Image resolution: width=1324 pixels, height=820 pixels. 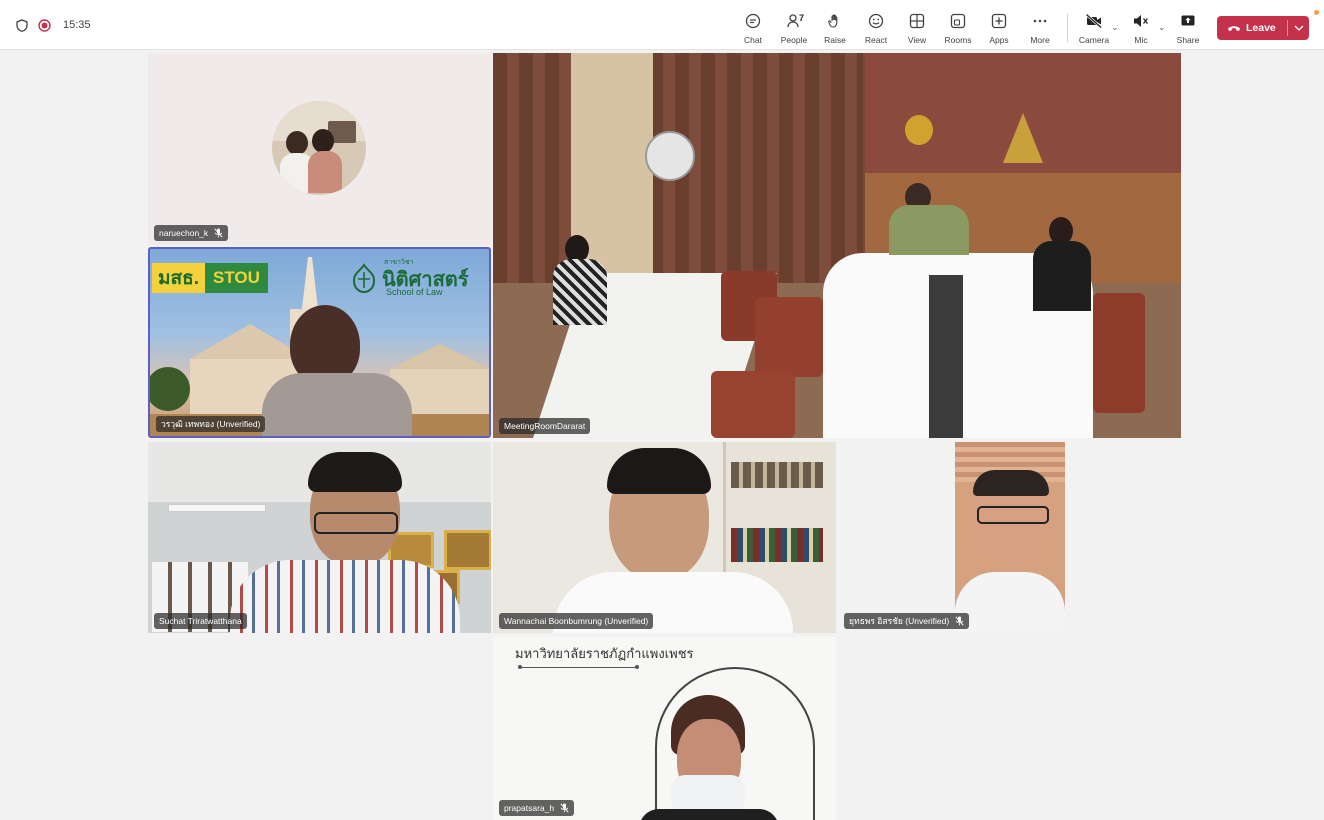 What do you see at coordinates (876, 40) in the screenshot?
I see `react-label: React` at bounding box center [876, 40].